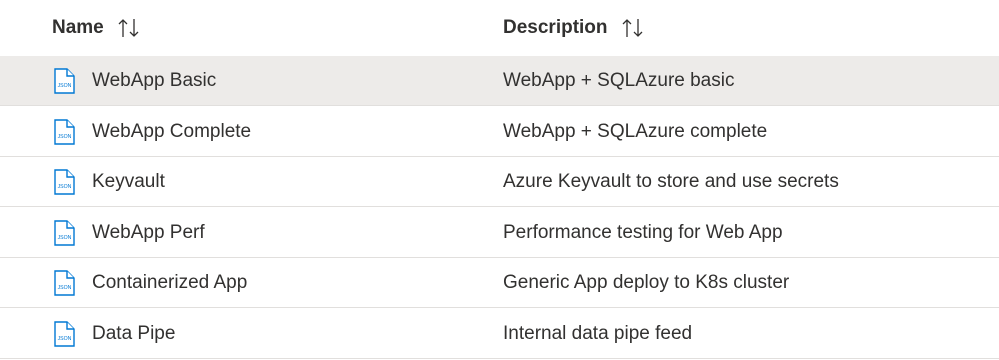 The height and width of the screenshot is (360, 999). What do you see at coordinates (671, 182) in the screenshot?
I see `row-description: Azure Keyvault to store and use secrets` at bounding box center [671, 182].